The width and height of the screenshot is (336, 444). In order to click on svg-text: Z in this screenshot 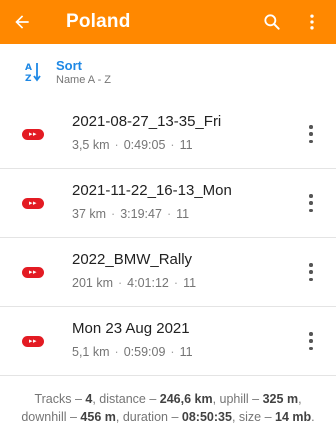, I will do `click(28, 78)`.